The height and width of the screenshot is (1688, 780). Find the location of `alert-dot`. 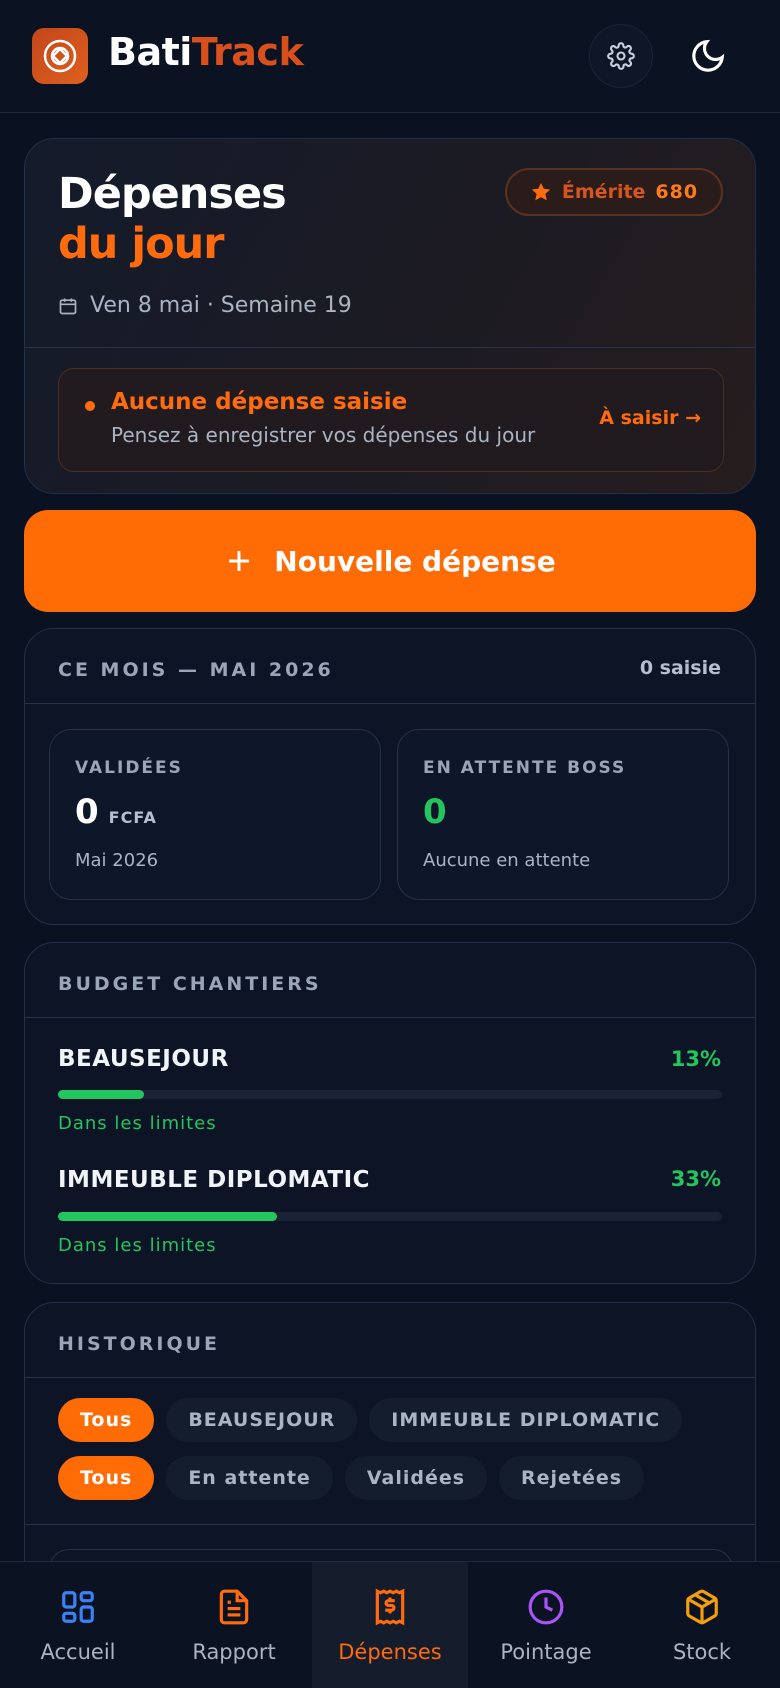

alert-dot is located at coordinates (90, 406).